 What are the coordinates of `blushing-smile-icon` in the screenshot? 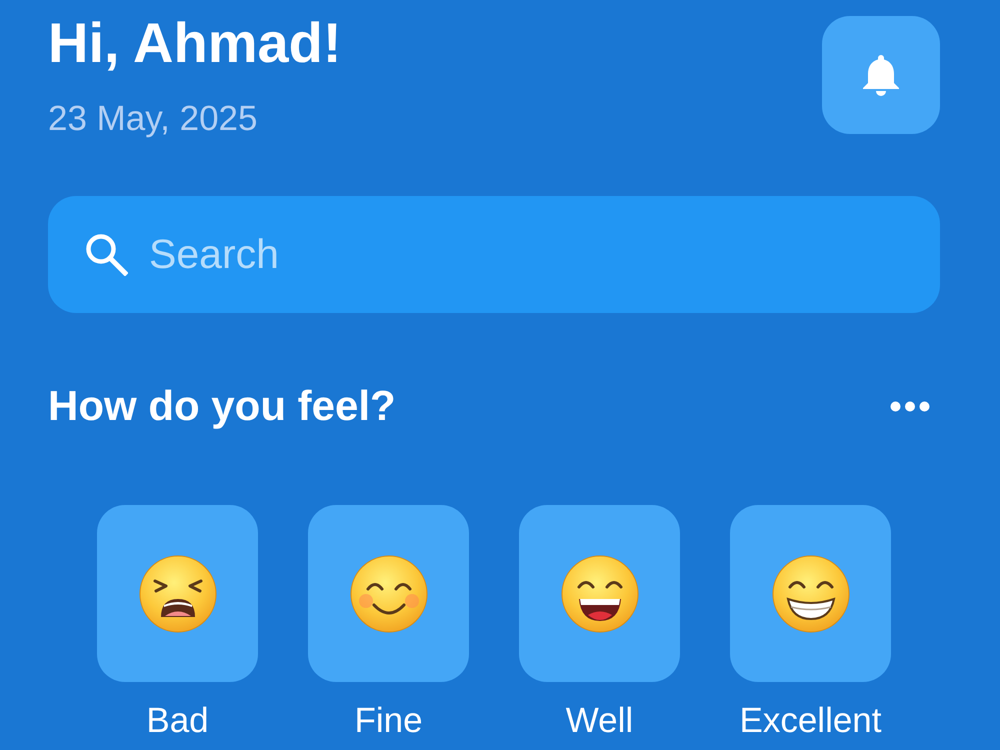 It's located at (389, 593).